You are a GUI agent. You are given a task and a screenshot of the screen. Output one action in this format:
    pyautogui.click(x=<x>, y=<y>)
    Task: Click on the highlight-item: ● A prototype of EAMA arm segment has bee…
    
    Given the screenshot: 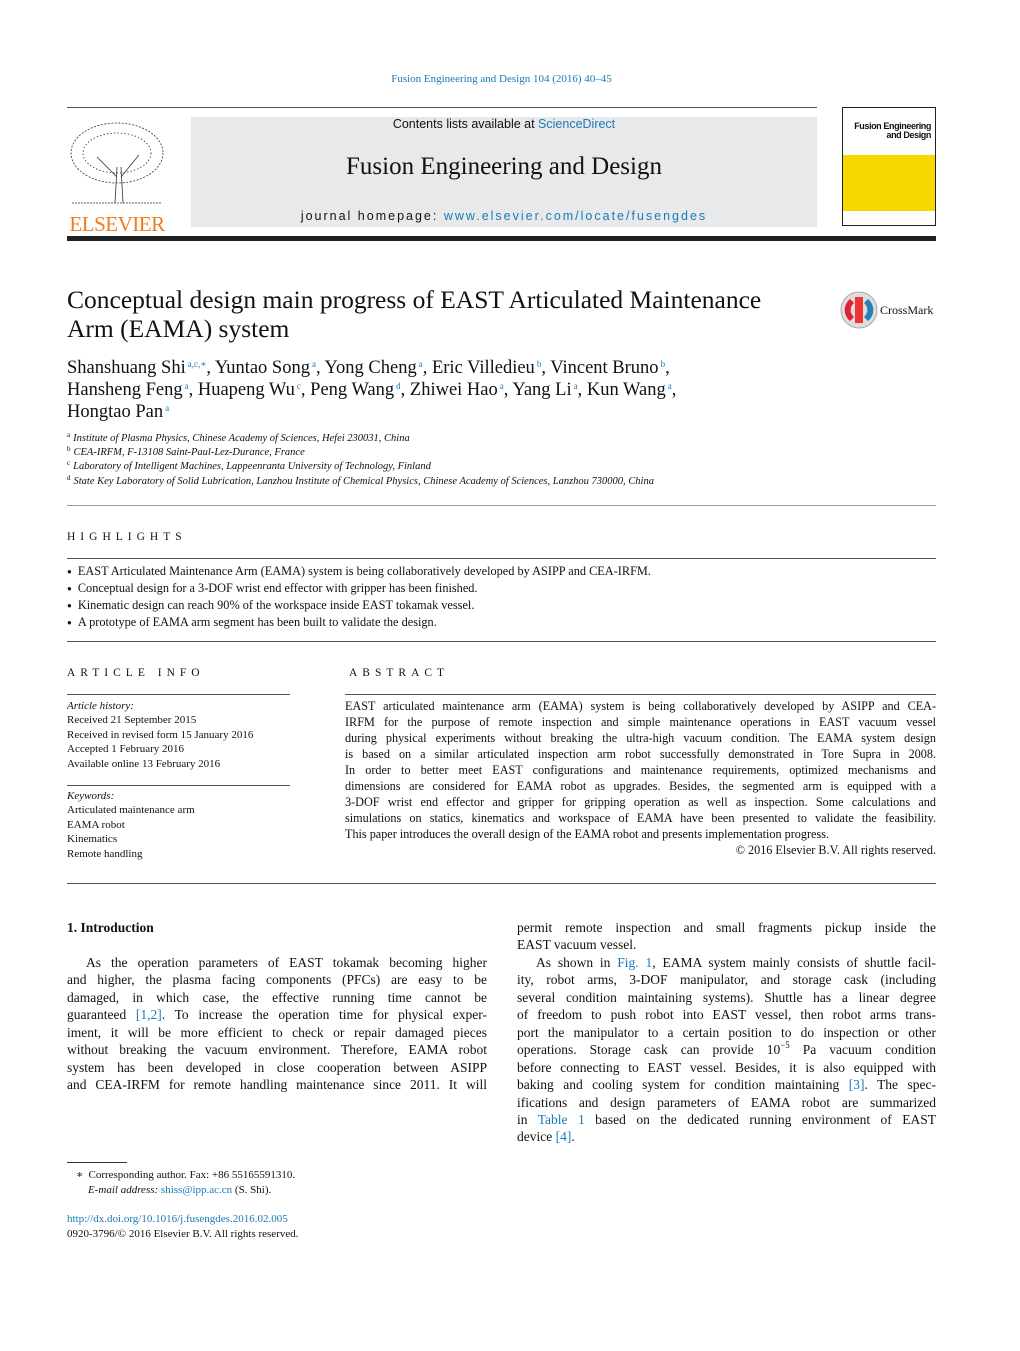 What is the action you would take?
    pyautogui.click(x=359, y=622)
    